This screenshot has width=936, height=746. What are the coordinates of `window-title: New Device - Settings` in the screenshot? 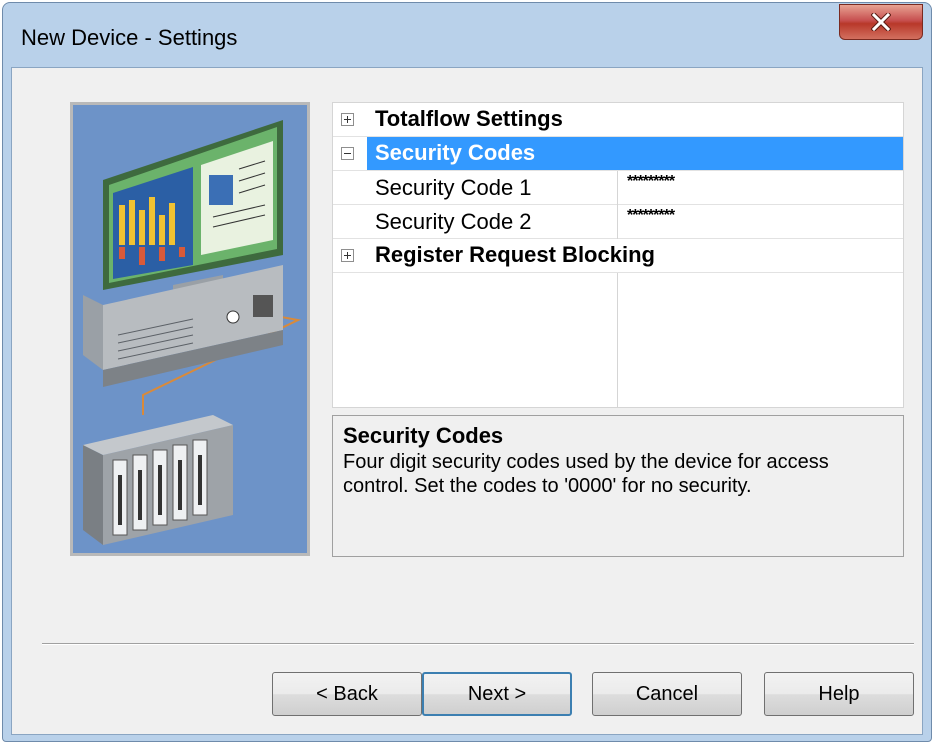 It's located at (129, 37).